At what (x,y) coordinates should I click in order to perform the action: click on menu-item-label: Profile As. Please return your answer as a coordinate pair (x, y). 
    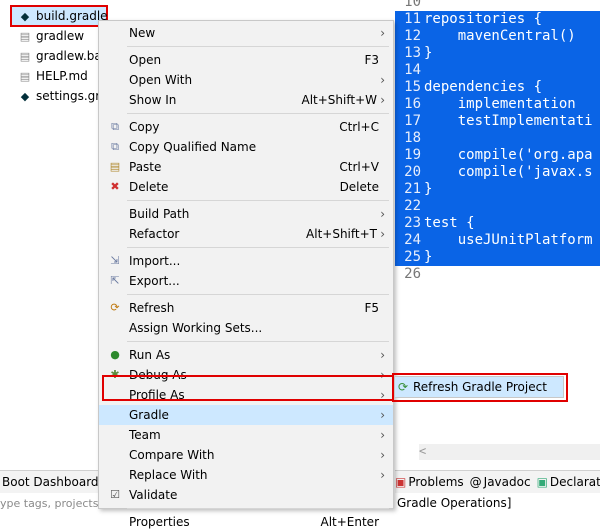
    Looking at the image, I should click on (157, 395).